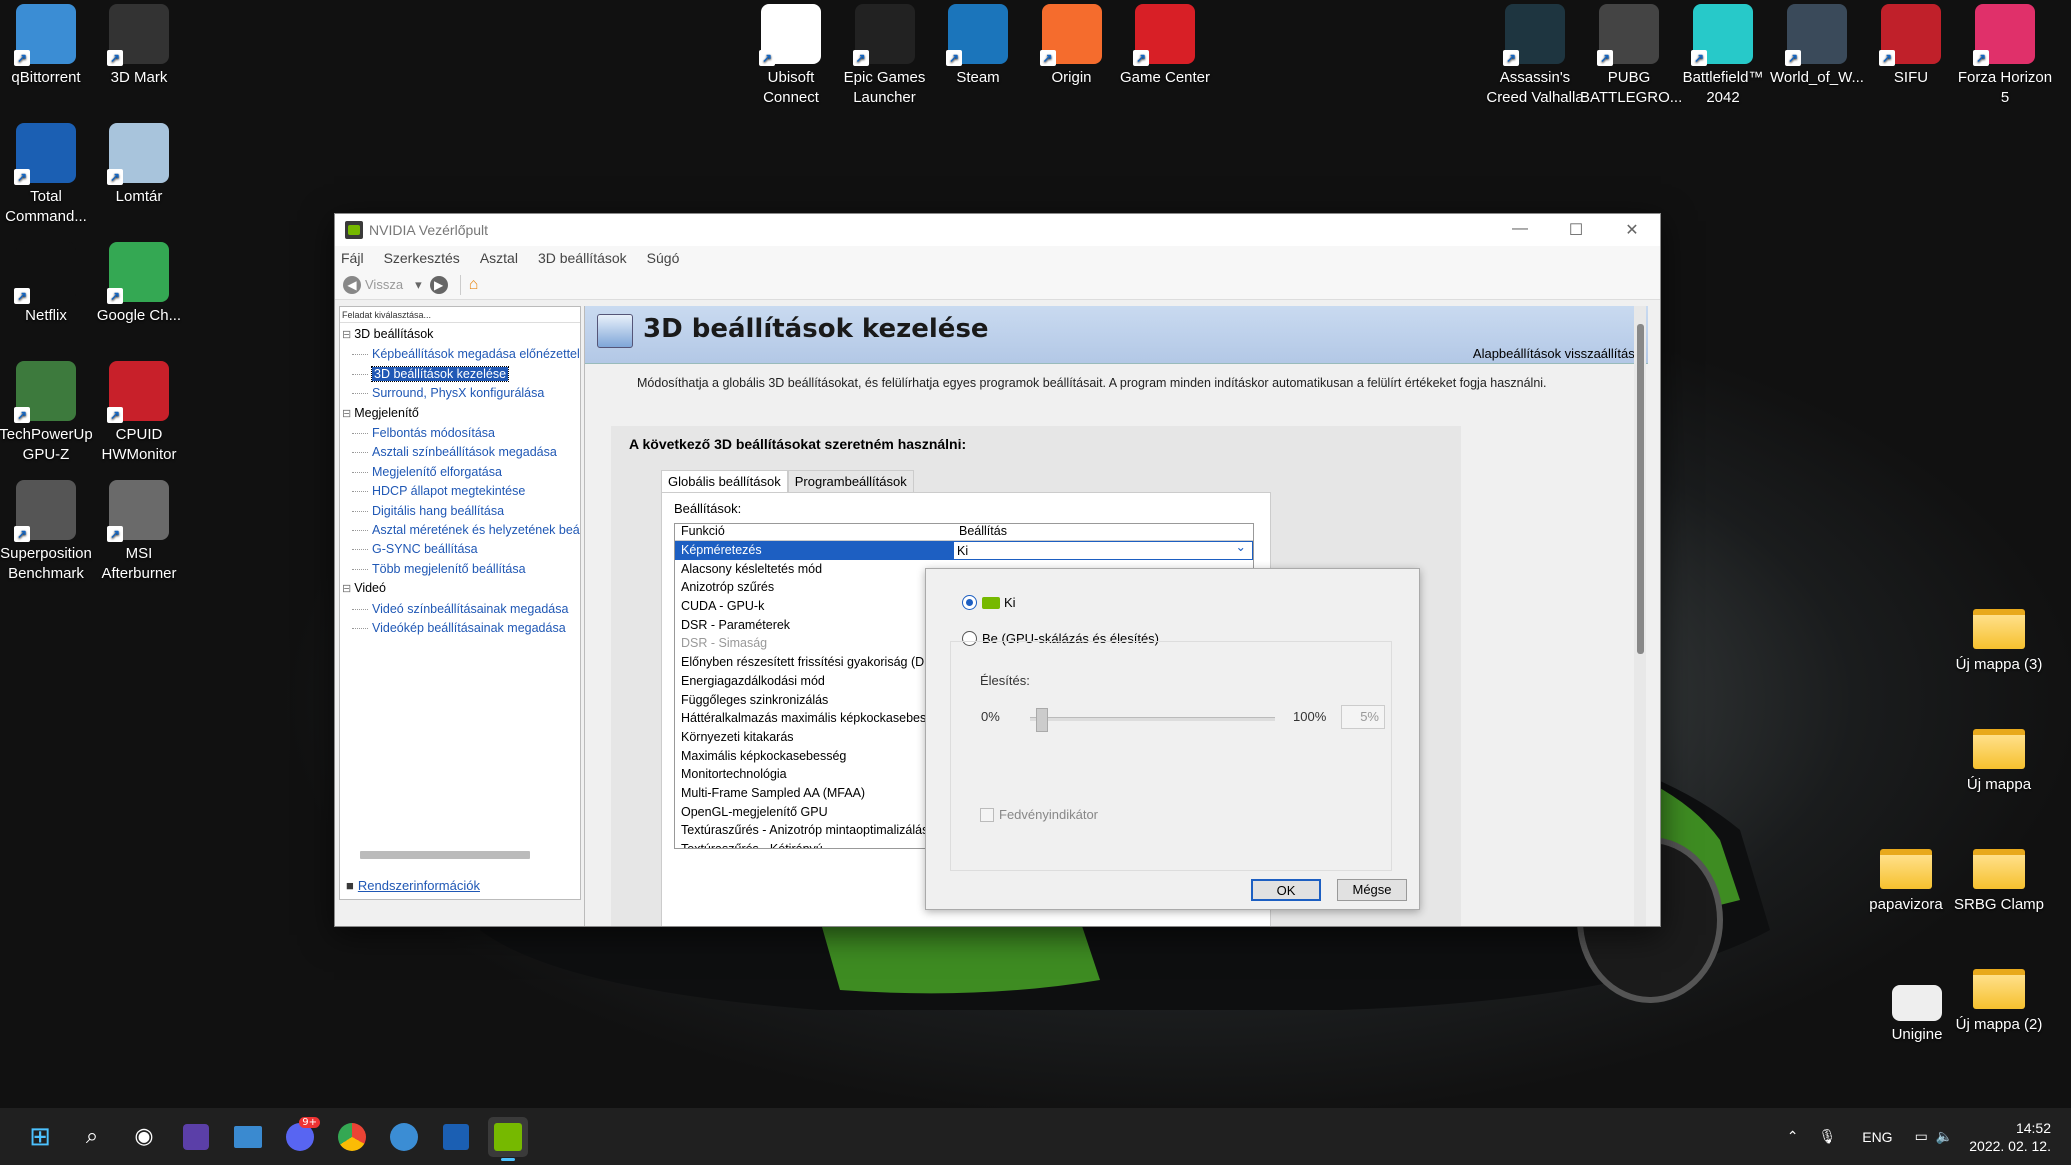  What do you see at coordinates (47, 530) in the screenshot?
I see `superposition-desktop-shortcut: ↗ Superposition Benchmark` at bounding box center [47, 530].